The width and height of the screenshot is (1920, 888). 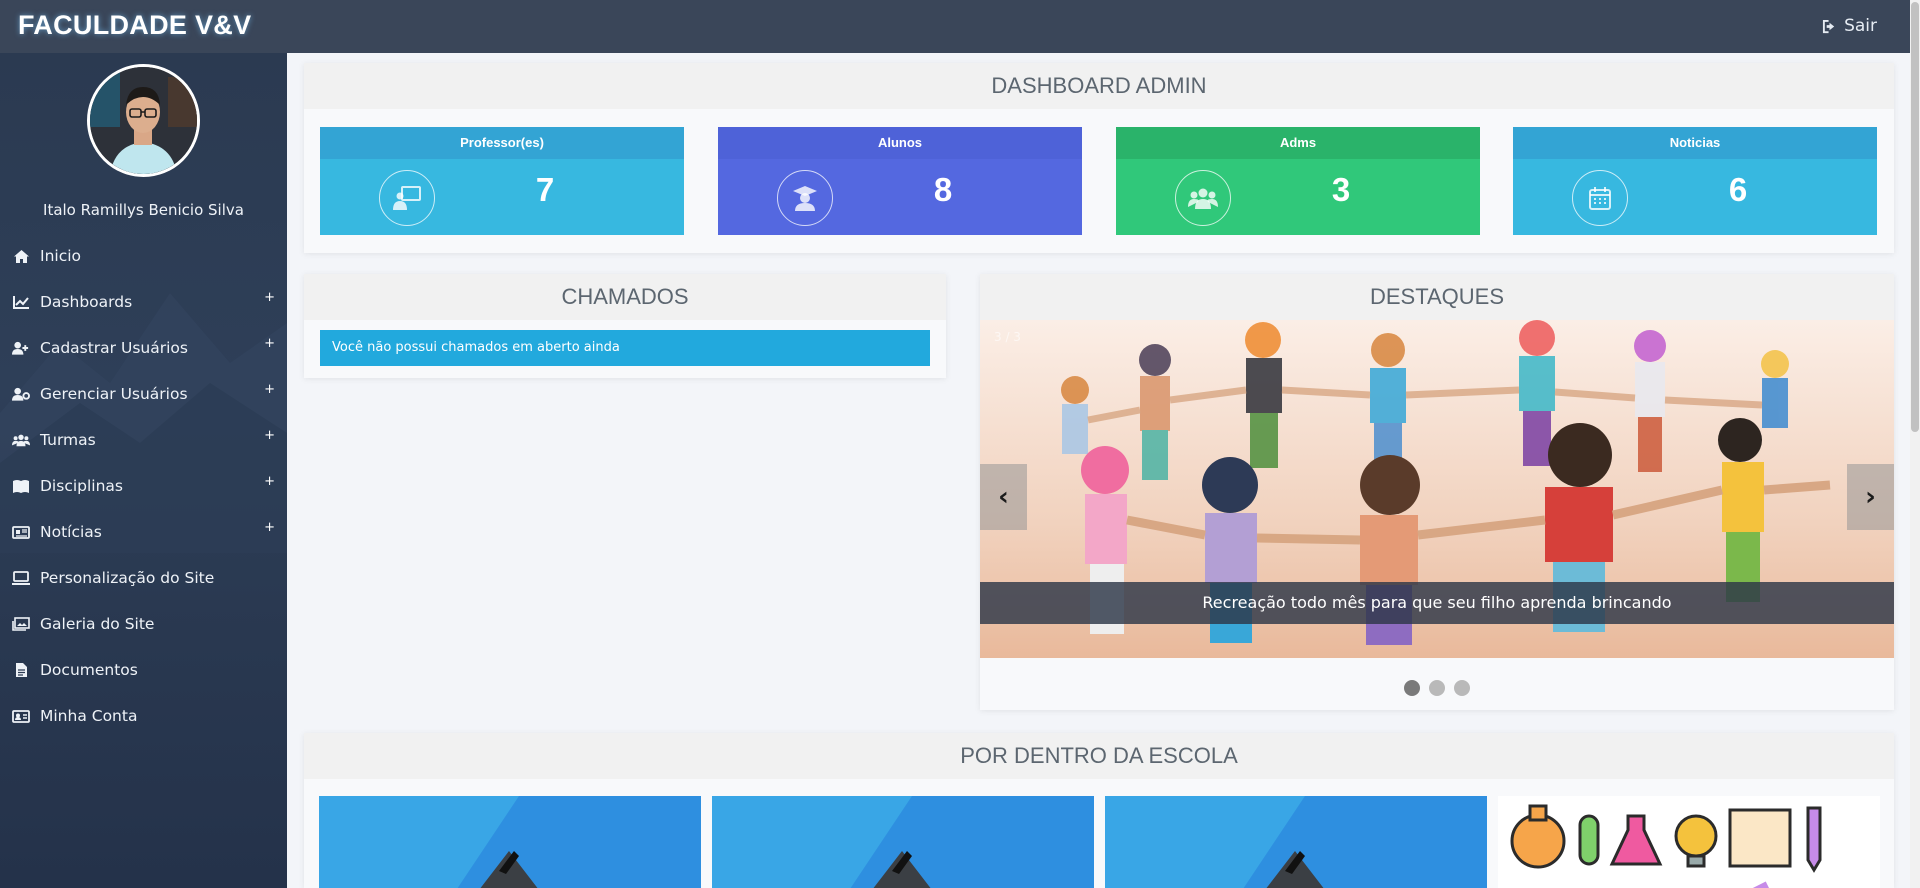 What do you see at coordinates (1870, 497) in the screenshot?
I see `carousel-next-button: ›` at bounding box center [1870, 497].